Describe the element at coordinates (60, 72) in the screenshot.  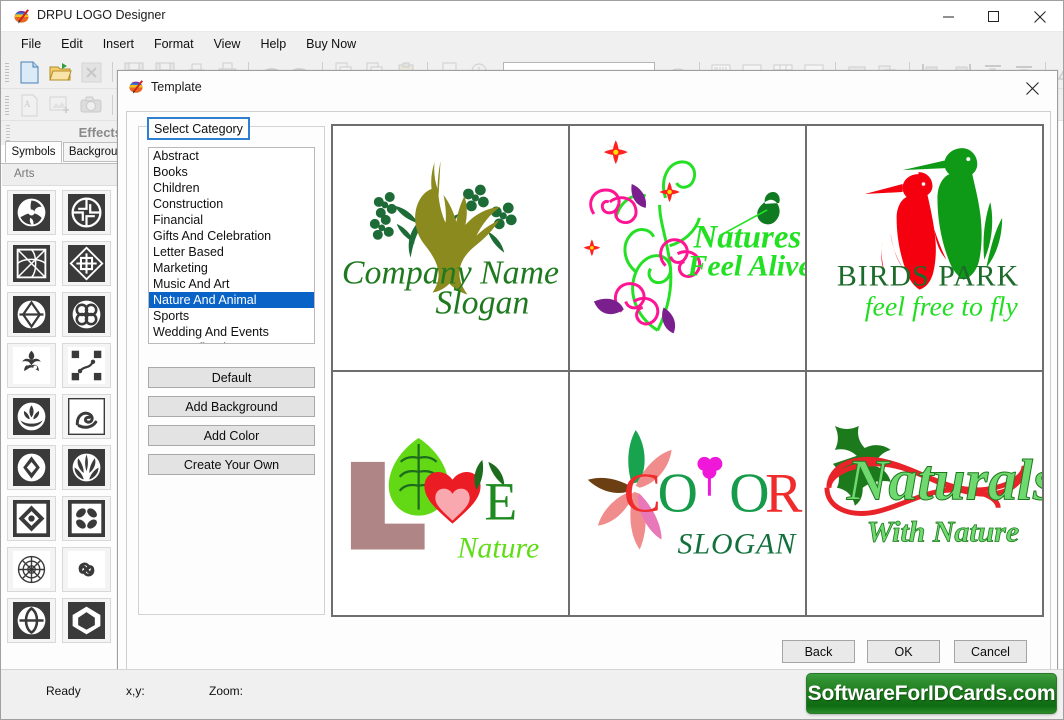
I see `open-folder-icon` at that location.